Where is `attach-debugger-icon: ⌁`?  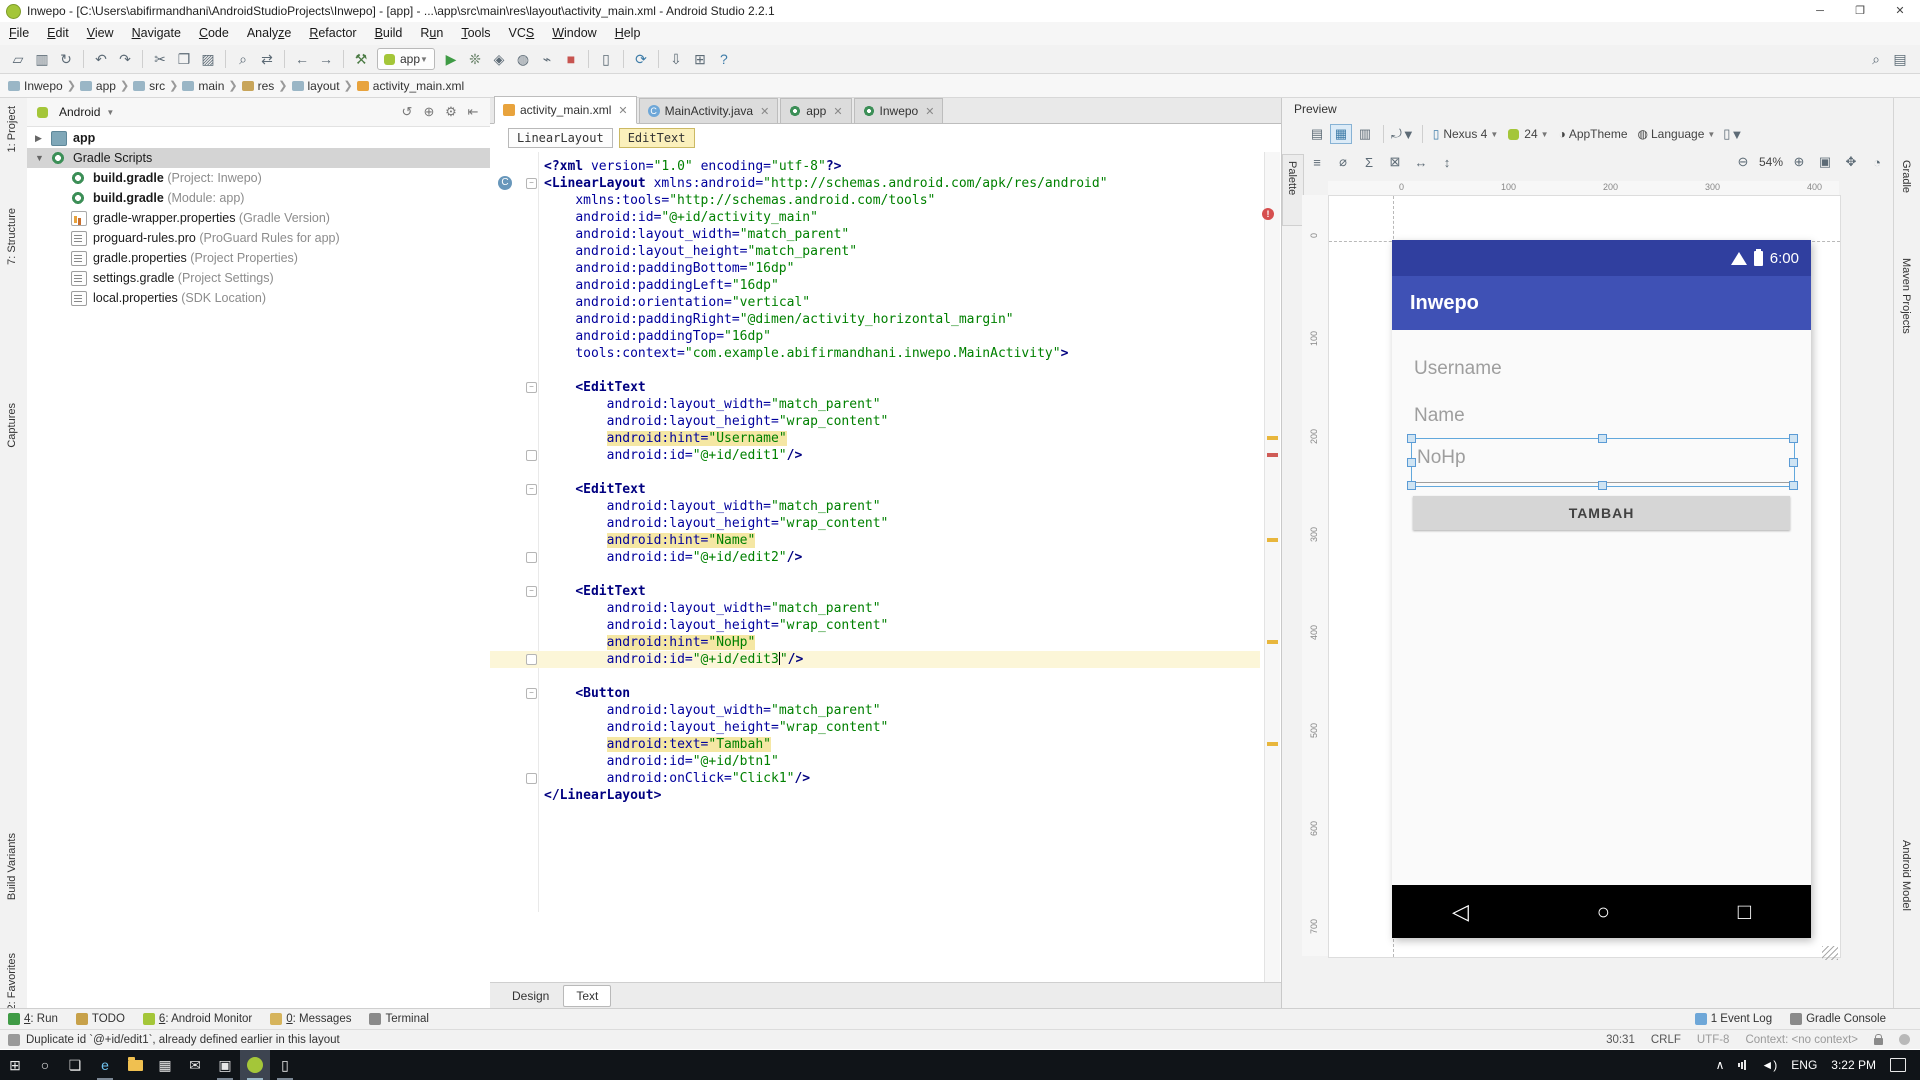
attach-debugger-icon: ⌁ is located at coordinates (547, 59).